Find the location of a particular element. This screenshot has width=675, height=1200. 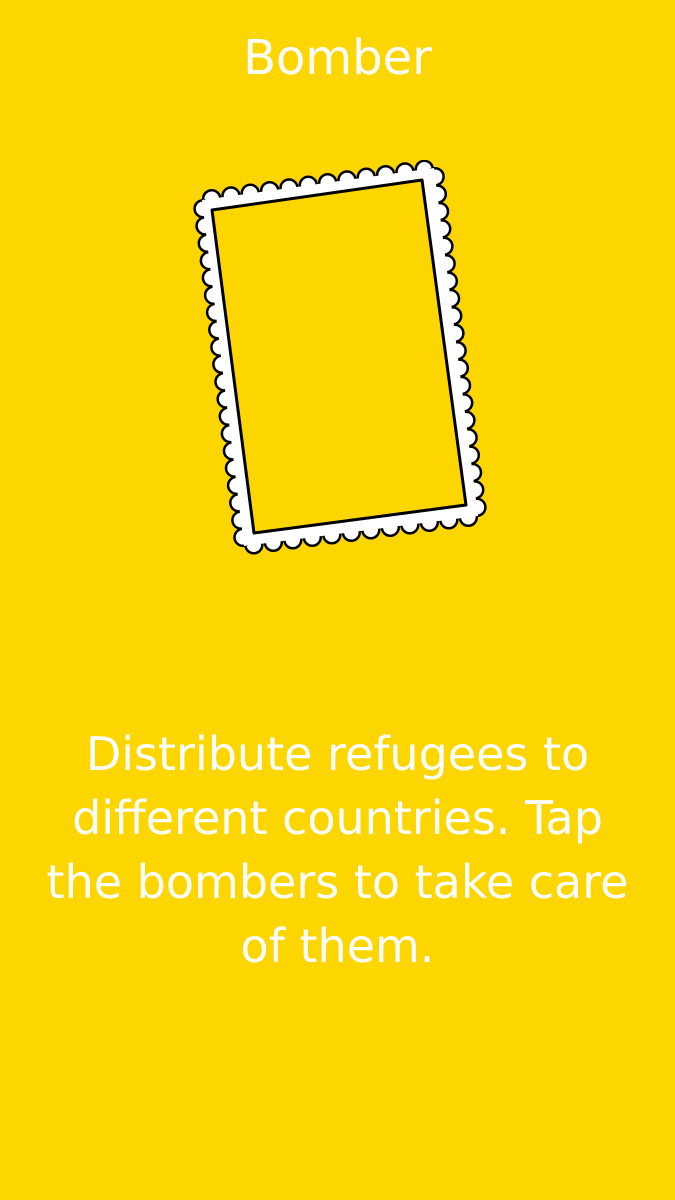

page-title: Bomber is located at coordinates (337, 58).